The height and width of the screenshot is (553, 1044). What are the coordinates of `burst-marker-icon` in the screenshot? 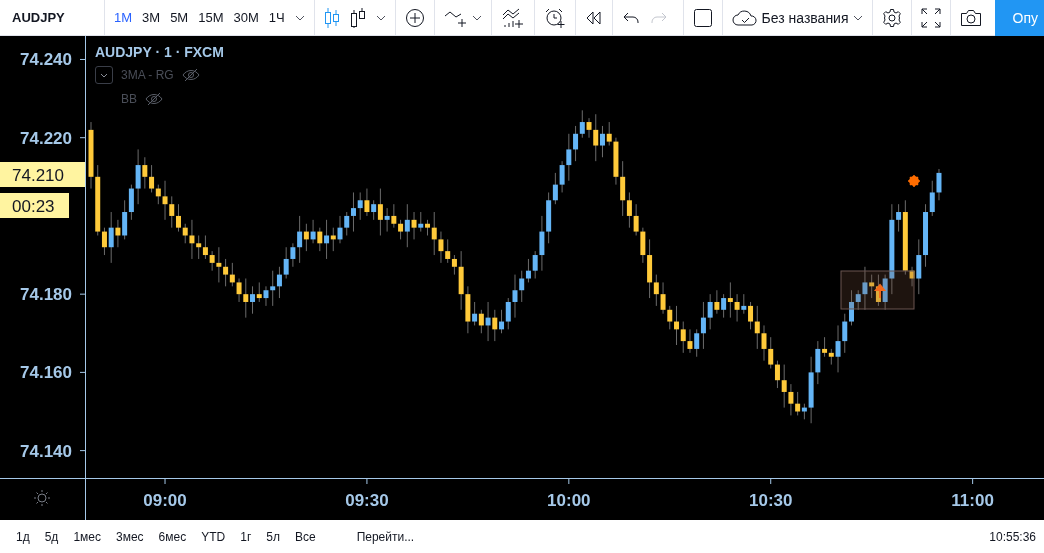 It's located at (914, 181).